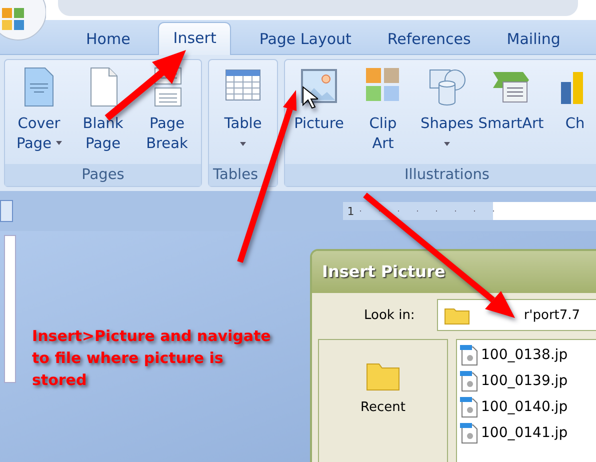 The image size is (596, 462). What do you see at coordinates (516, 315) in the screenshot?
I see `look-in-dropdown: r'port7.7` at bounding box center [516, 315].